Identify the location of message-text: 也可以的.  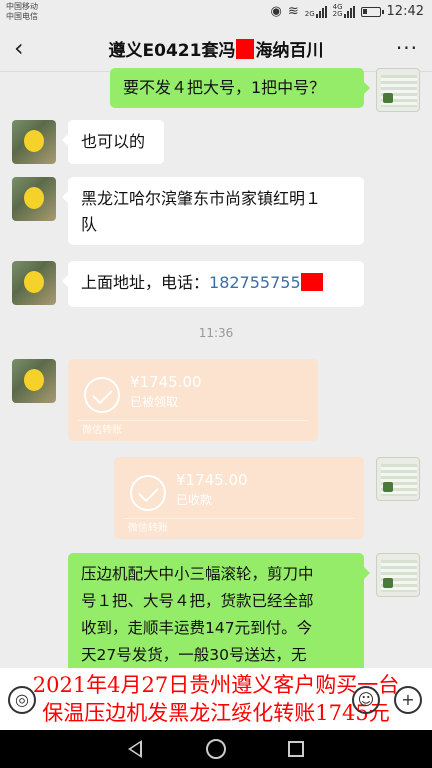
(113, 141).